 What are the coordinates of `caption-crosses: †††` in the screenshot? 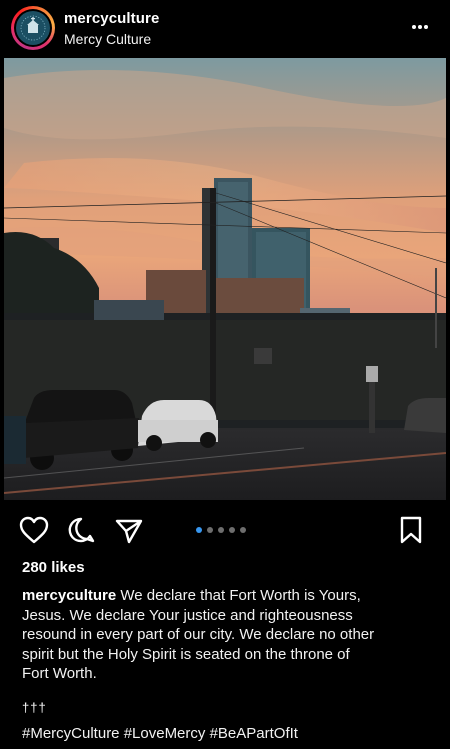 It's located at (34, 707).